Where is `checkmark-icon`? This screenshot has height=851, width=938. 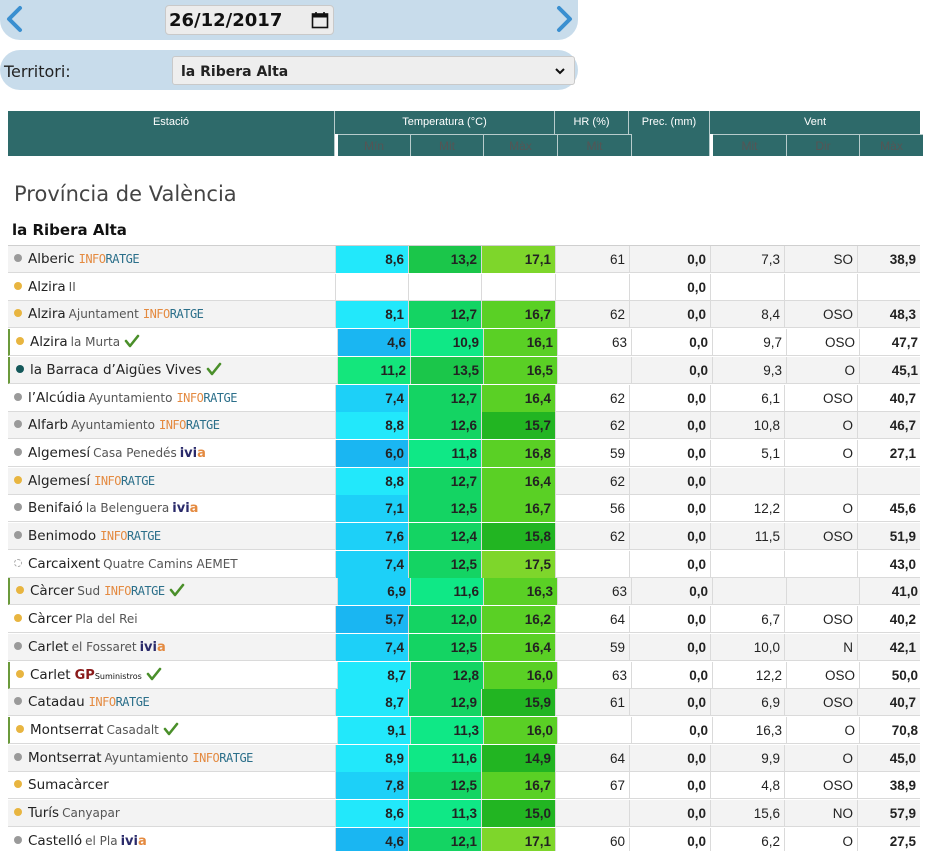 checkmark-icon is located at coordinates (132, 341).